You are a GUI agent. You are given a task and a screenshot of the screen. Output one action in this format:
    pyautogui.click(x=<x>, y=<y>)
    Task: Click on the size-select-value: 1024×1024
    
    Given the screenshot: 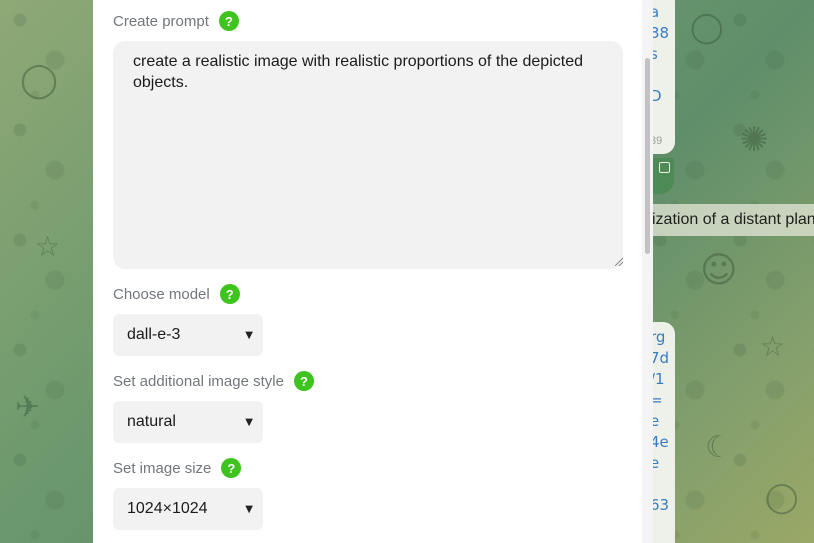 What is the action you would take?
    pyautogui.click(x=167, y=508)
    